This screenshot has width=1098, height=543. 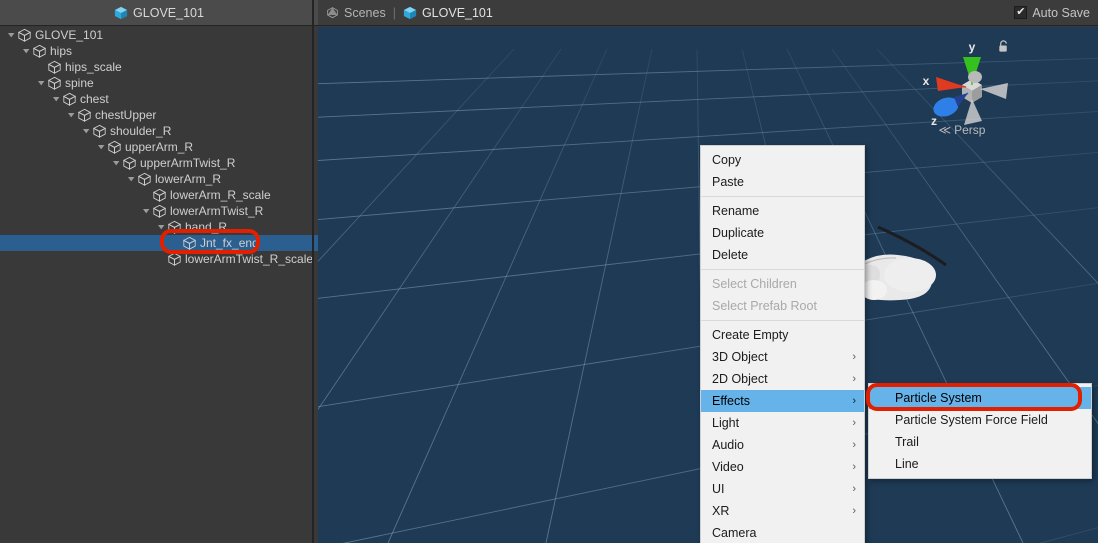 I want to click on auto-save-checkbox: ✔, so click(x=1021, y=12).